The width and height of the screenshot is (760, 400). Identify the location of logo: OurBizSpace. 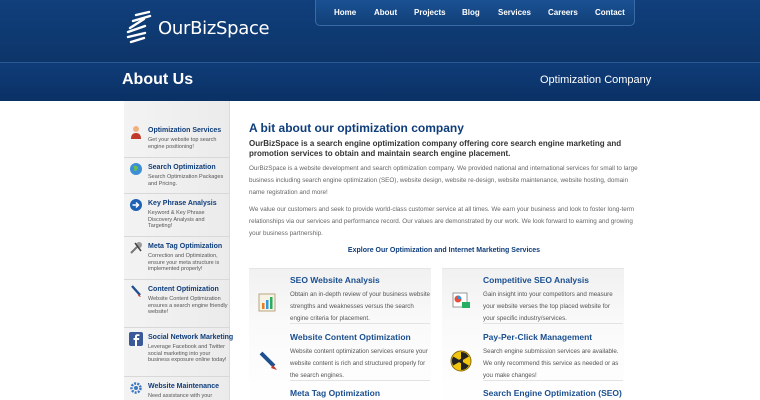
(197, 28).